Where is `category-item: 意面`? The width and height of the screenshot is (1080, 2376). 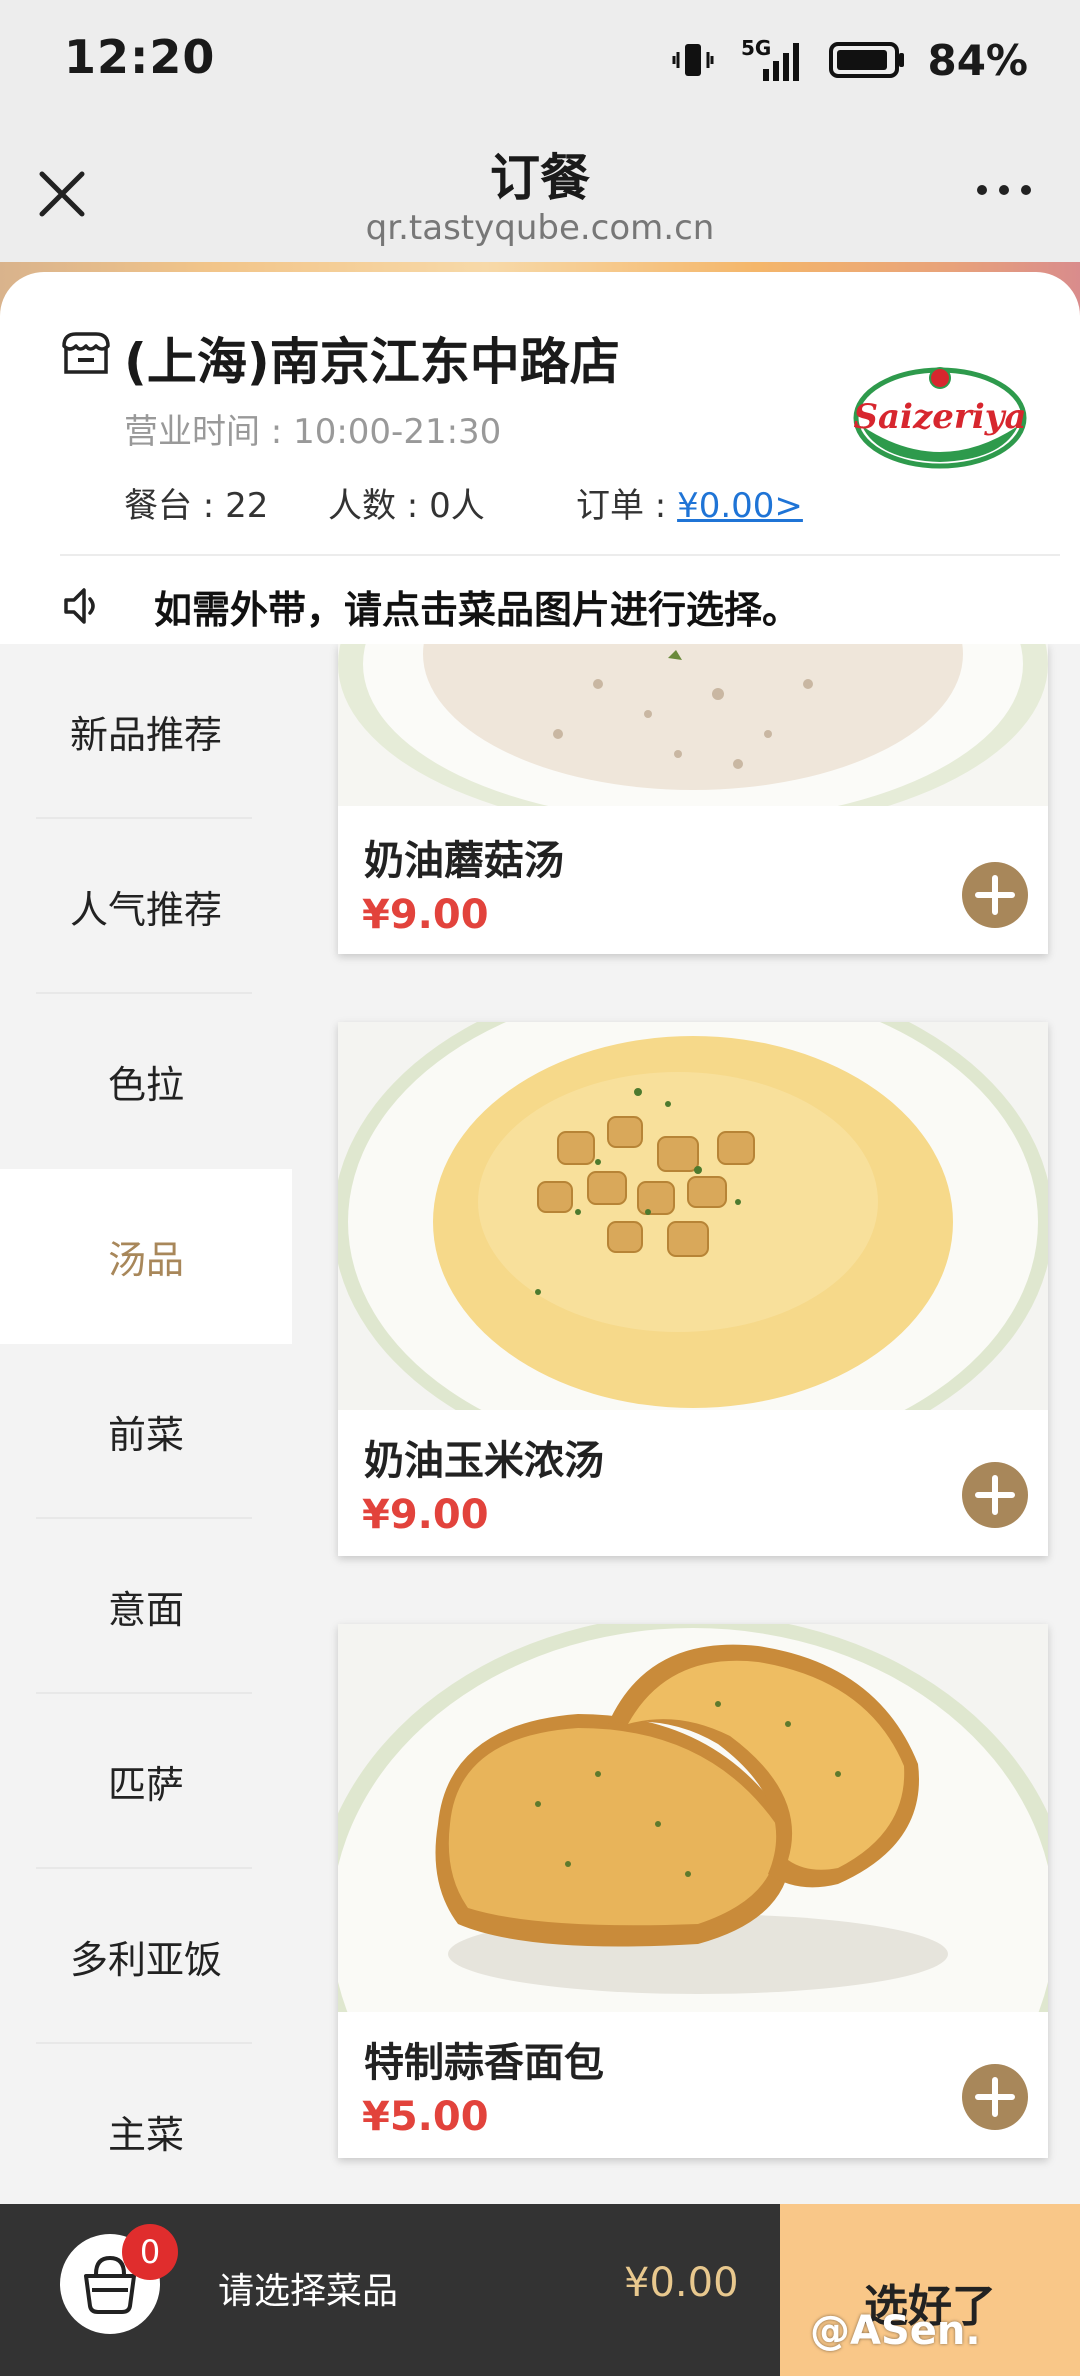
category-item: 意面 is located at coordinates (146, 1606).